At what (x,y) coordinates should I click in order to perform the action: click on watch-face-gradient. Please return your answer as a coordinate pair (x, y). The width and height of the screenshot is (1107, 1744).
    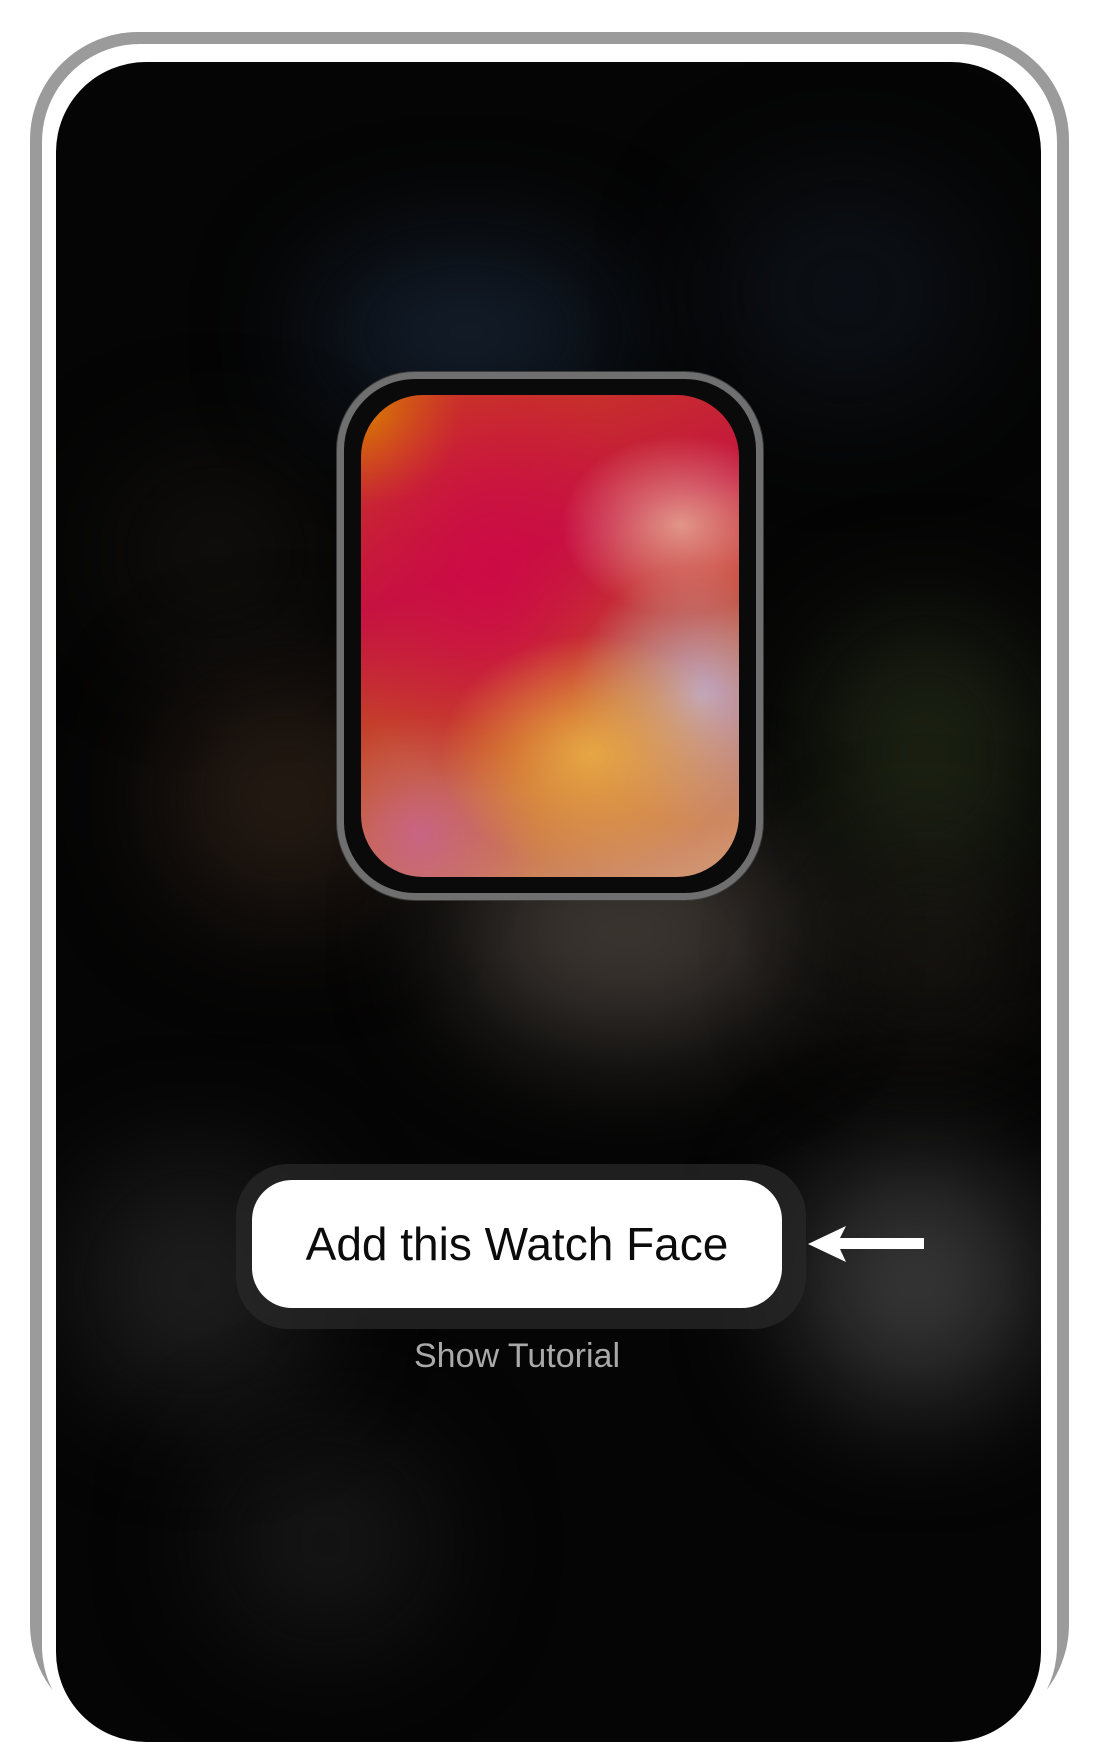
    Looking at the image, I should click on (550, 636).